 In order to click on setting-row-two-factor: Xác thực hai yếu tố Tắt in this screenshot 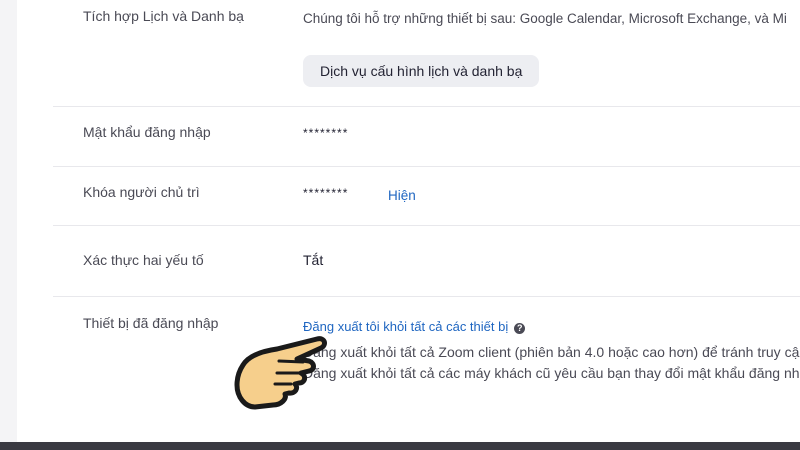, I will do `click(426, 261)`.